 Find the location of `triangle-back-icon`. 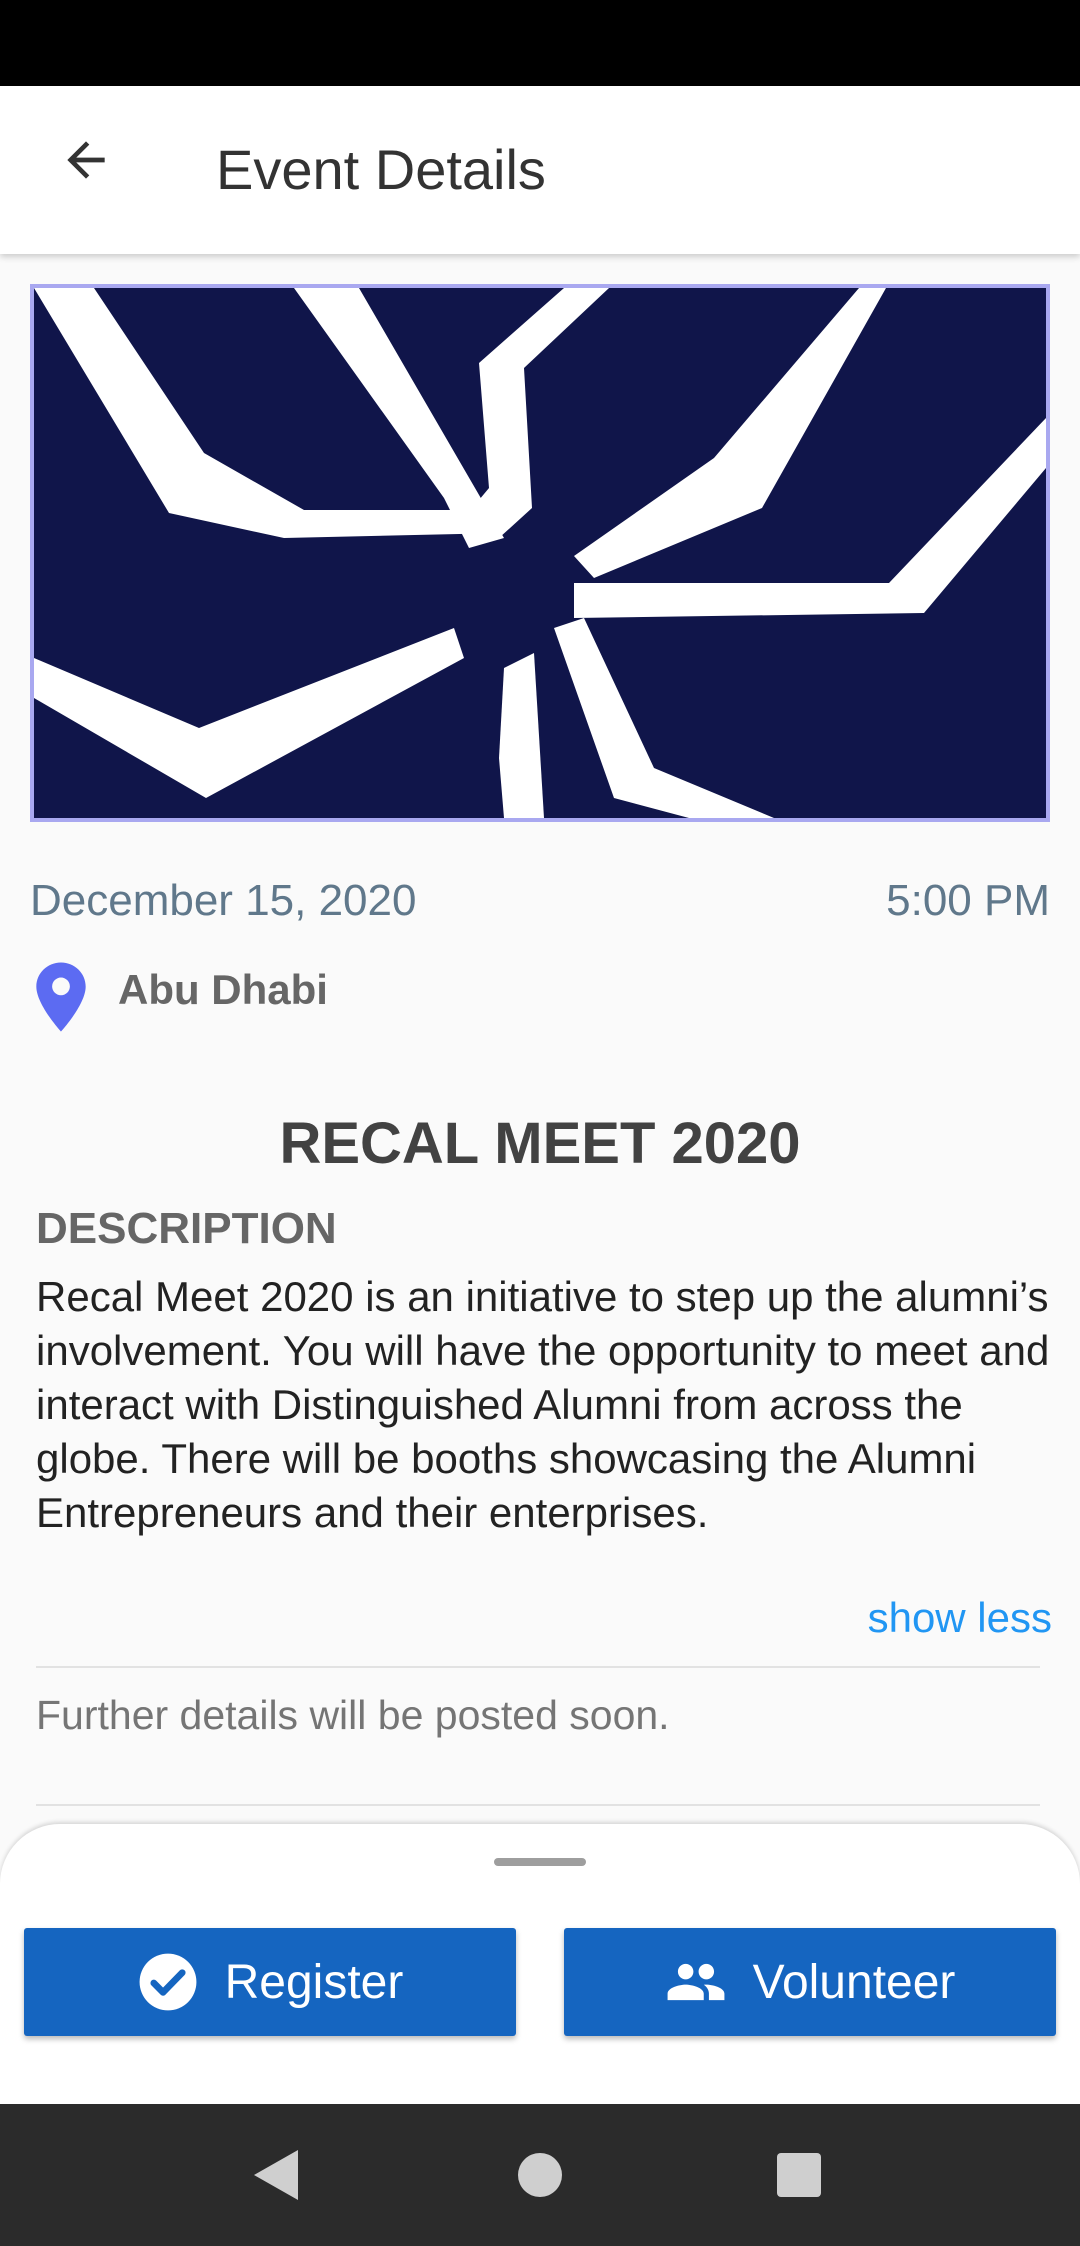

triangle-back-icon is located at coordinates (276, 2175).